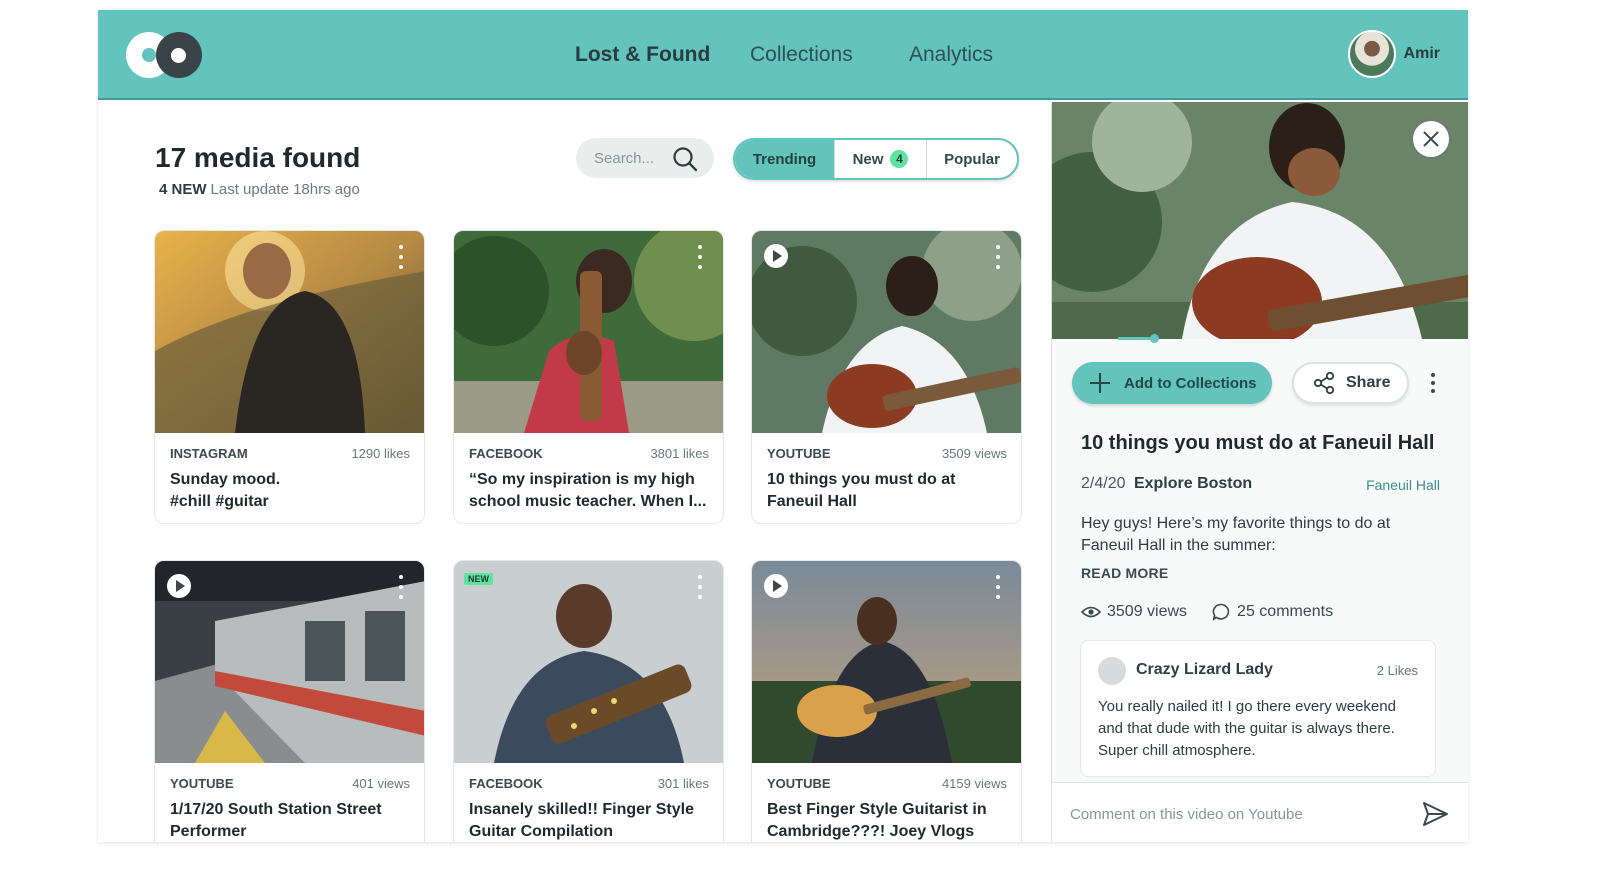  I want to click on page-title: 17 media found, so click(258, 157).